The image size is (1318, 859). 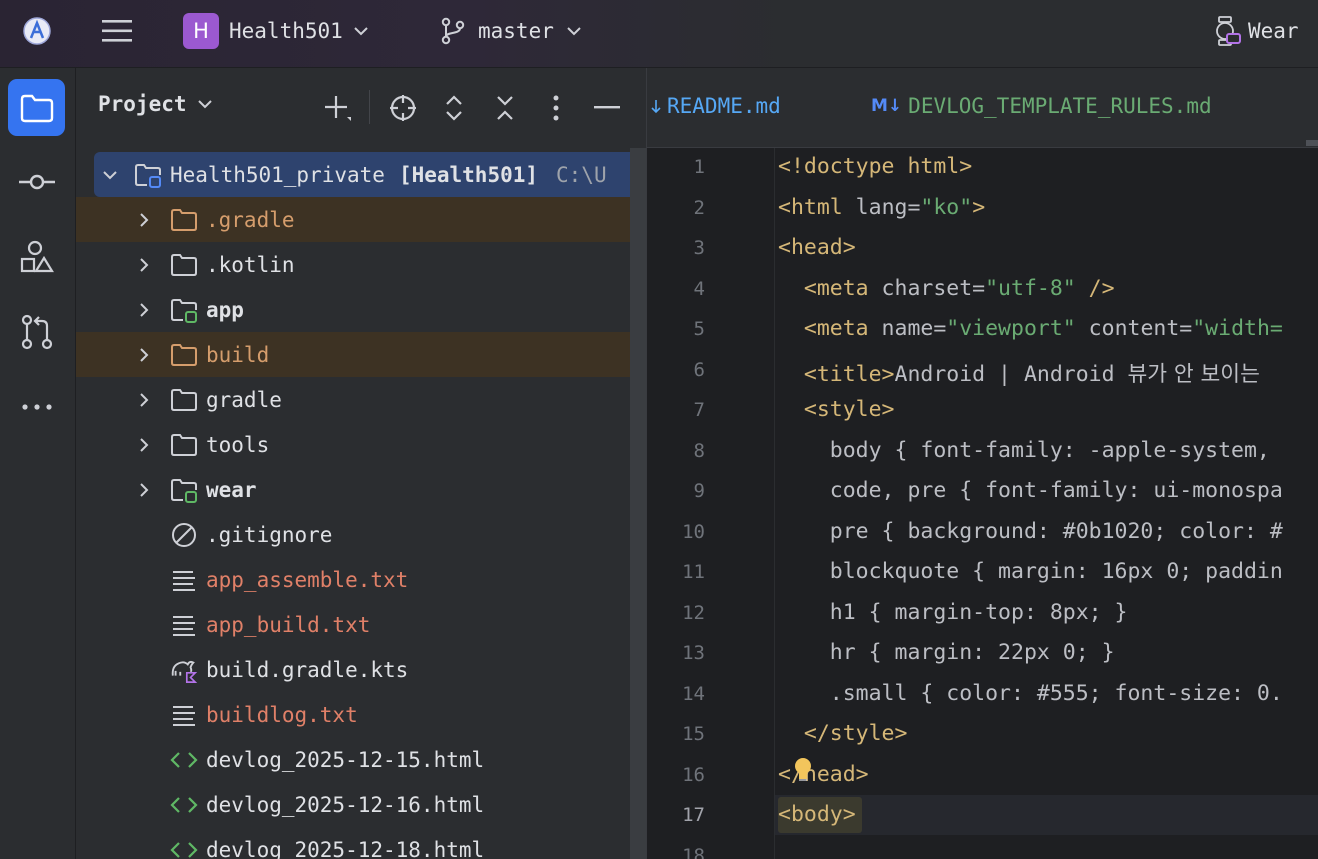 I want to click on code-line: body { font-family: -apple-system,, so click(x=1024, y=450).